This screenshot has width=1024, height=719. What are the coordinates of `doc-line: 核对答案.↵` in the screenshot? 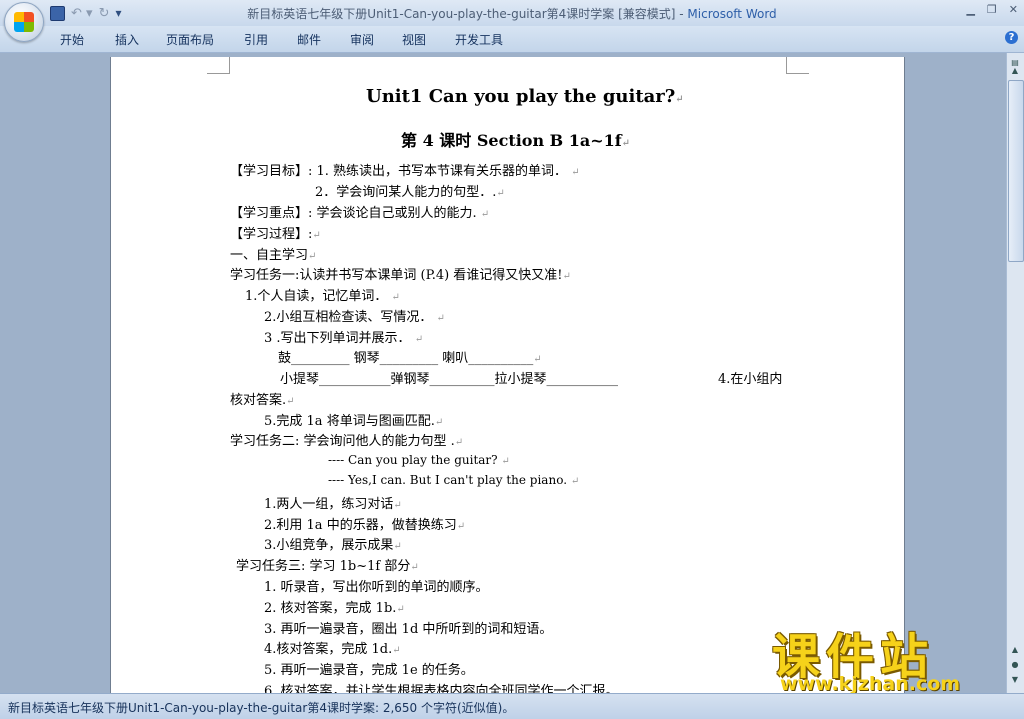 It's located at (262, 400).